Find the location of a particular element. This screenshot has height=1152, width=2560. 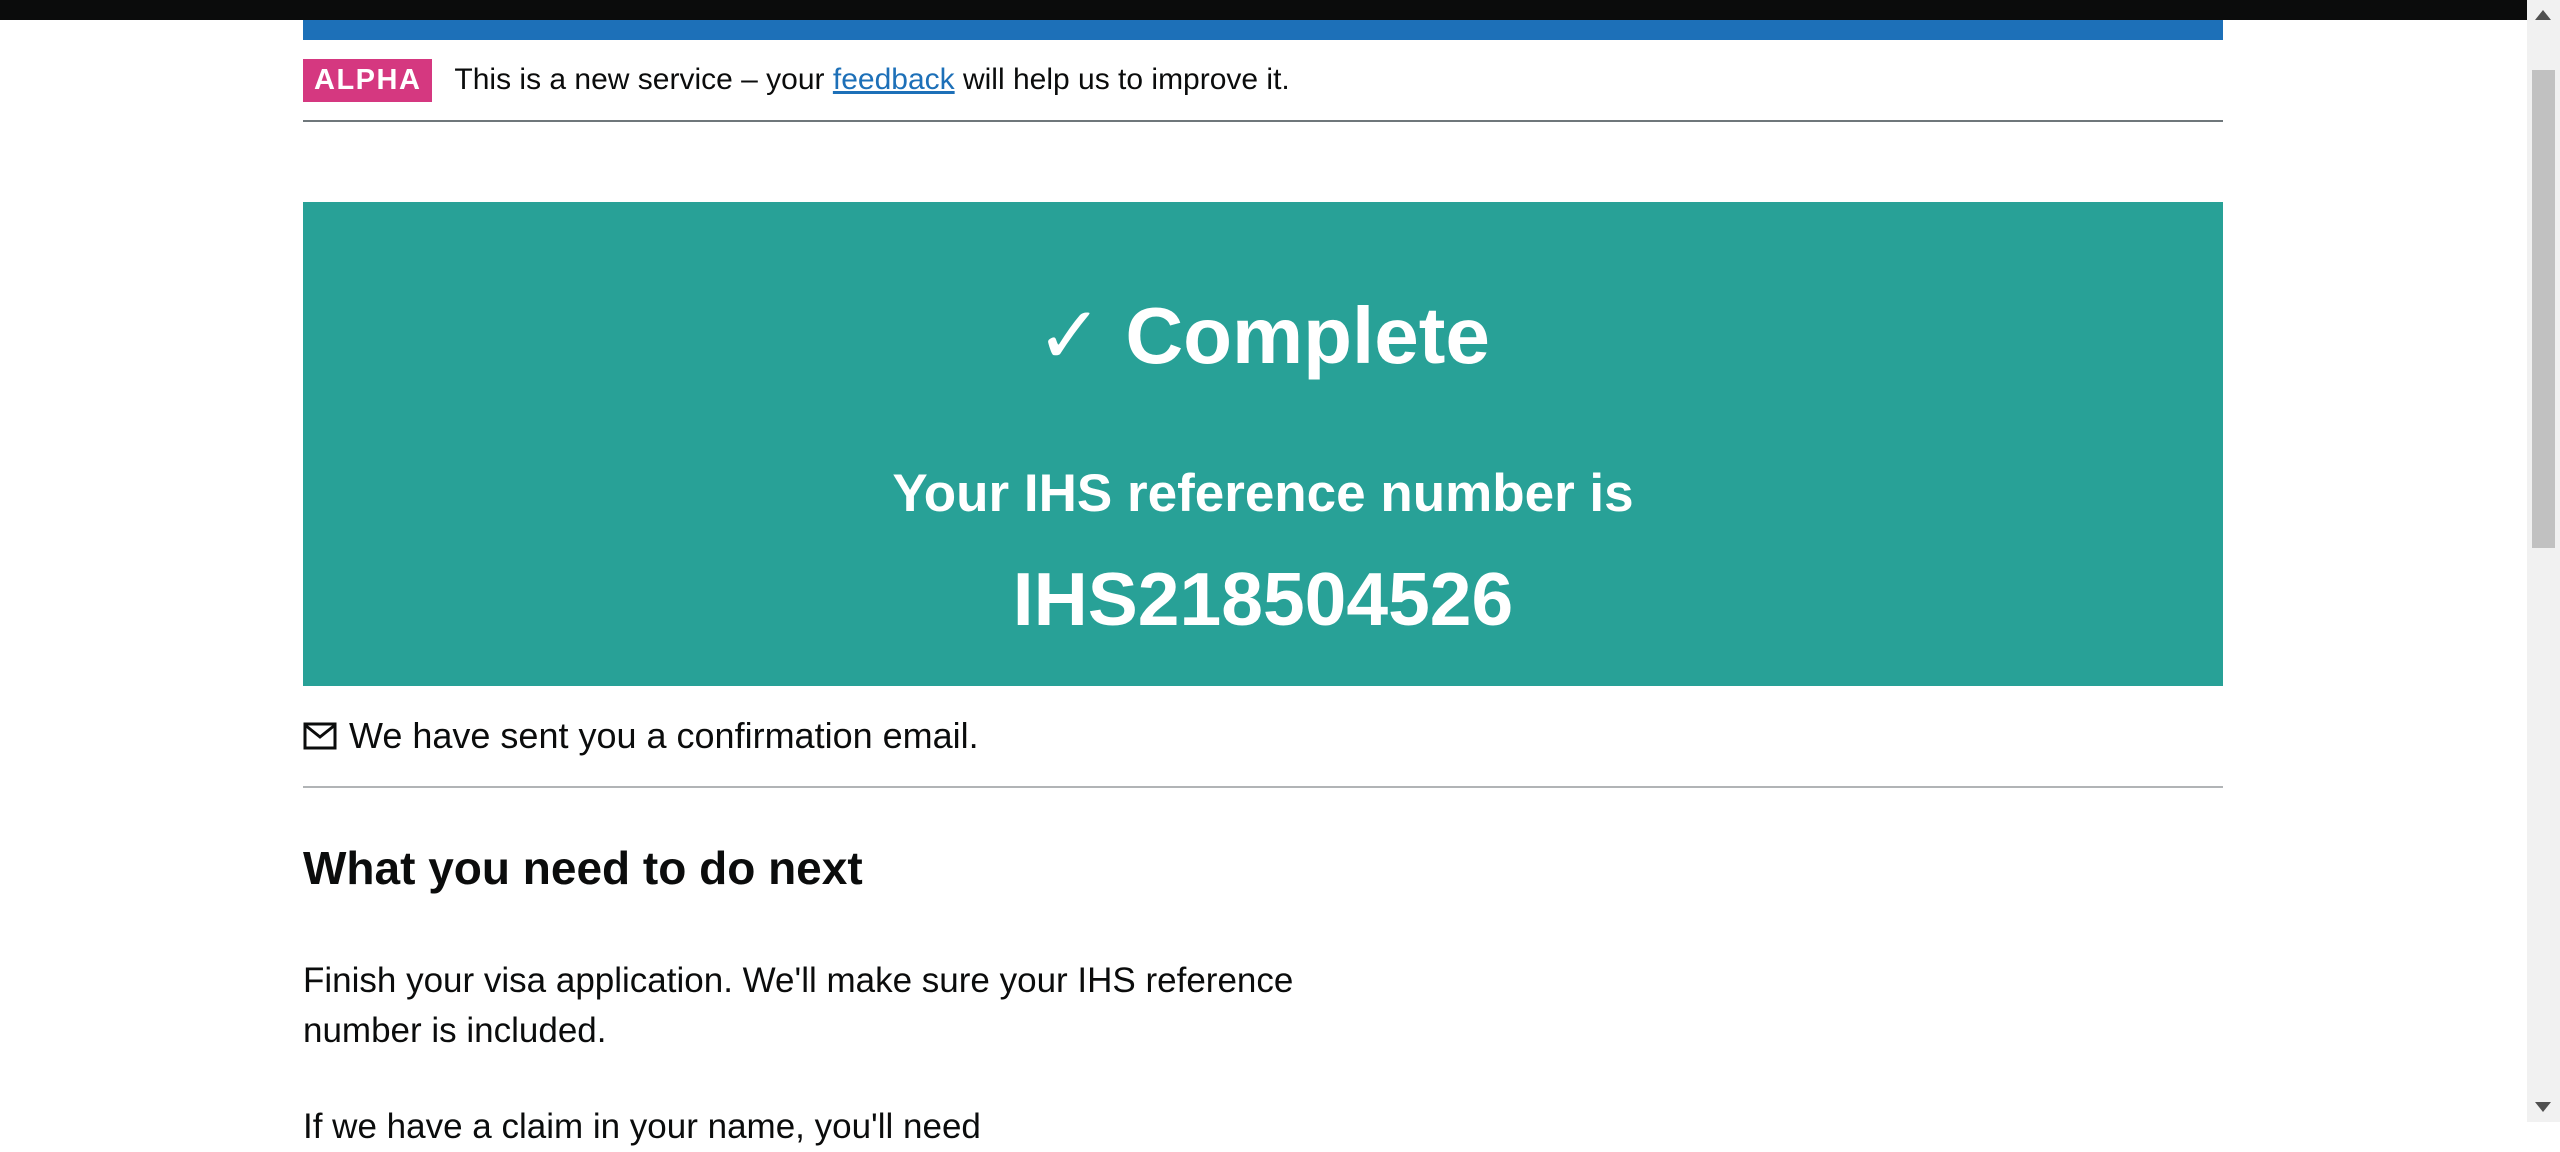

panel-subtitle: Your IHS reference number is is located at coordinates (1263, 493).